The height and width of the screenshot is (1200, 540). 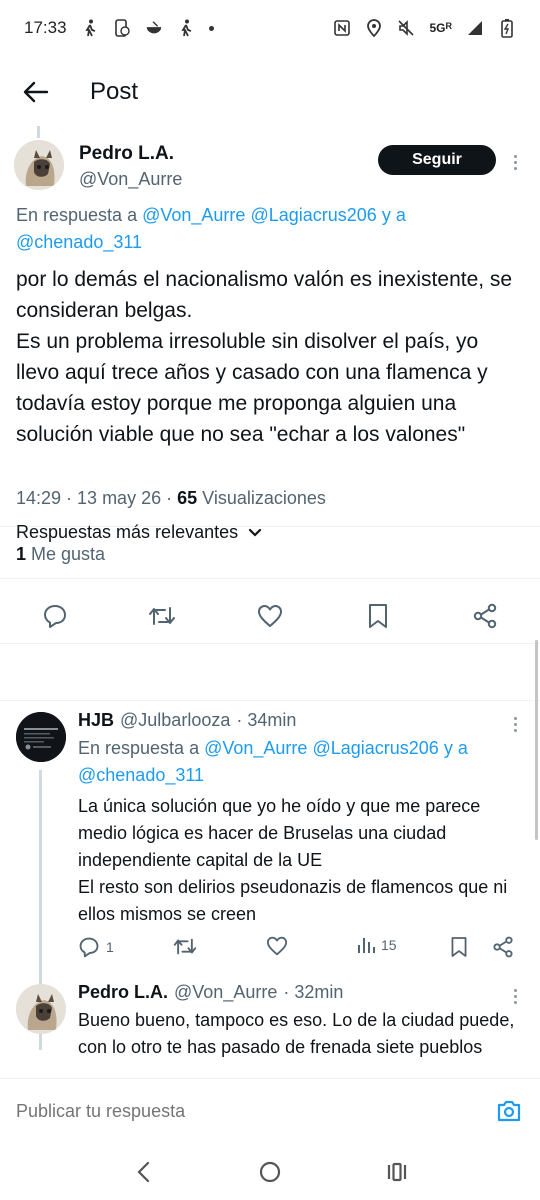 I want to click on views-count: 65, so click(x=187, y=498).